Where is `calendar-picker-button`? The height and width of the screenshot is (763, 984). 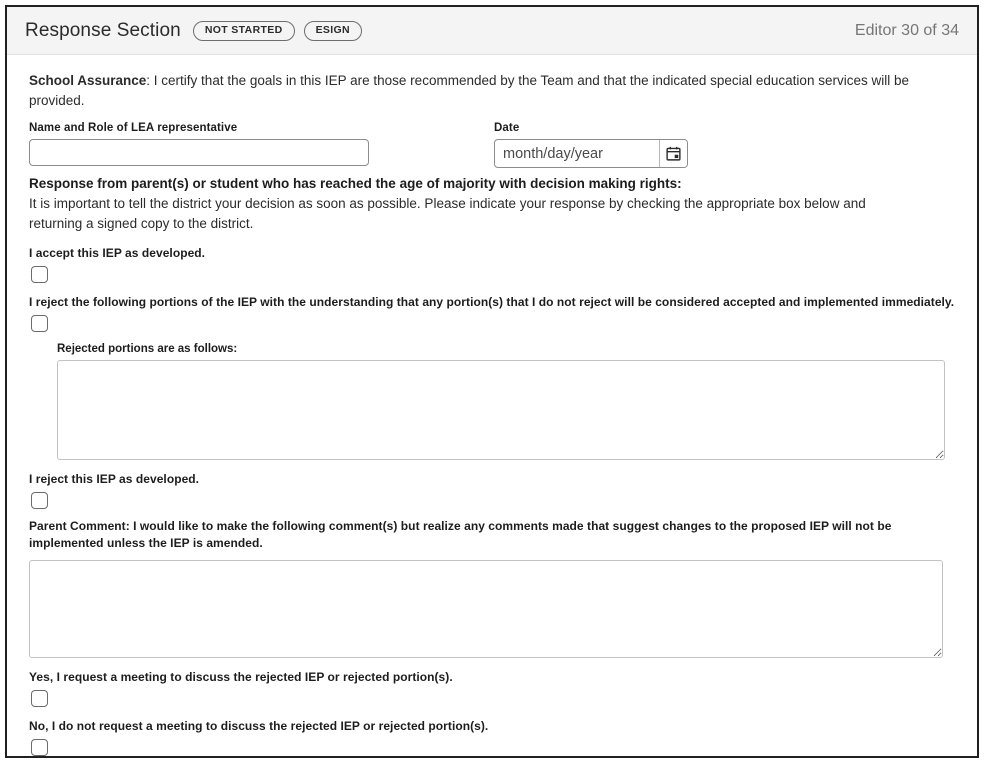
calendar-picker-button is located at coordinates (673, 153).